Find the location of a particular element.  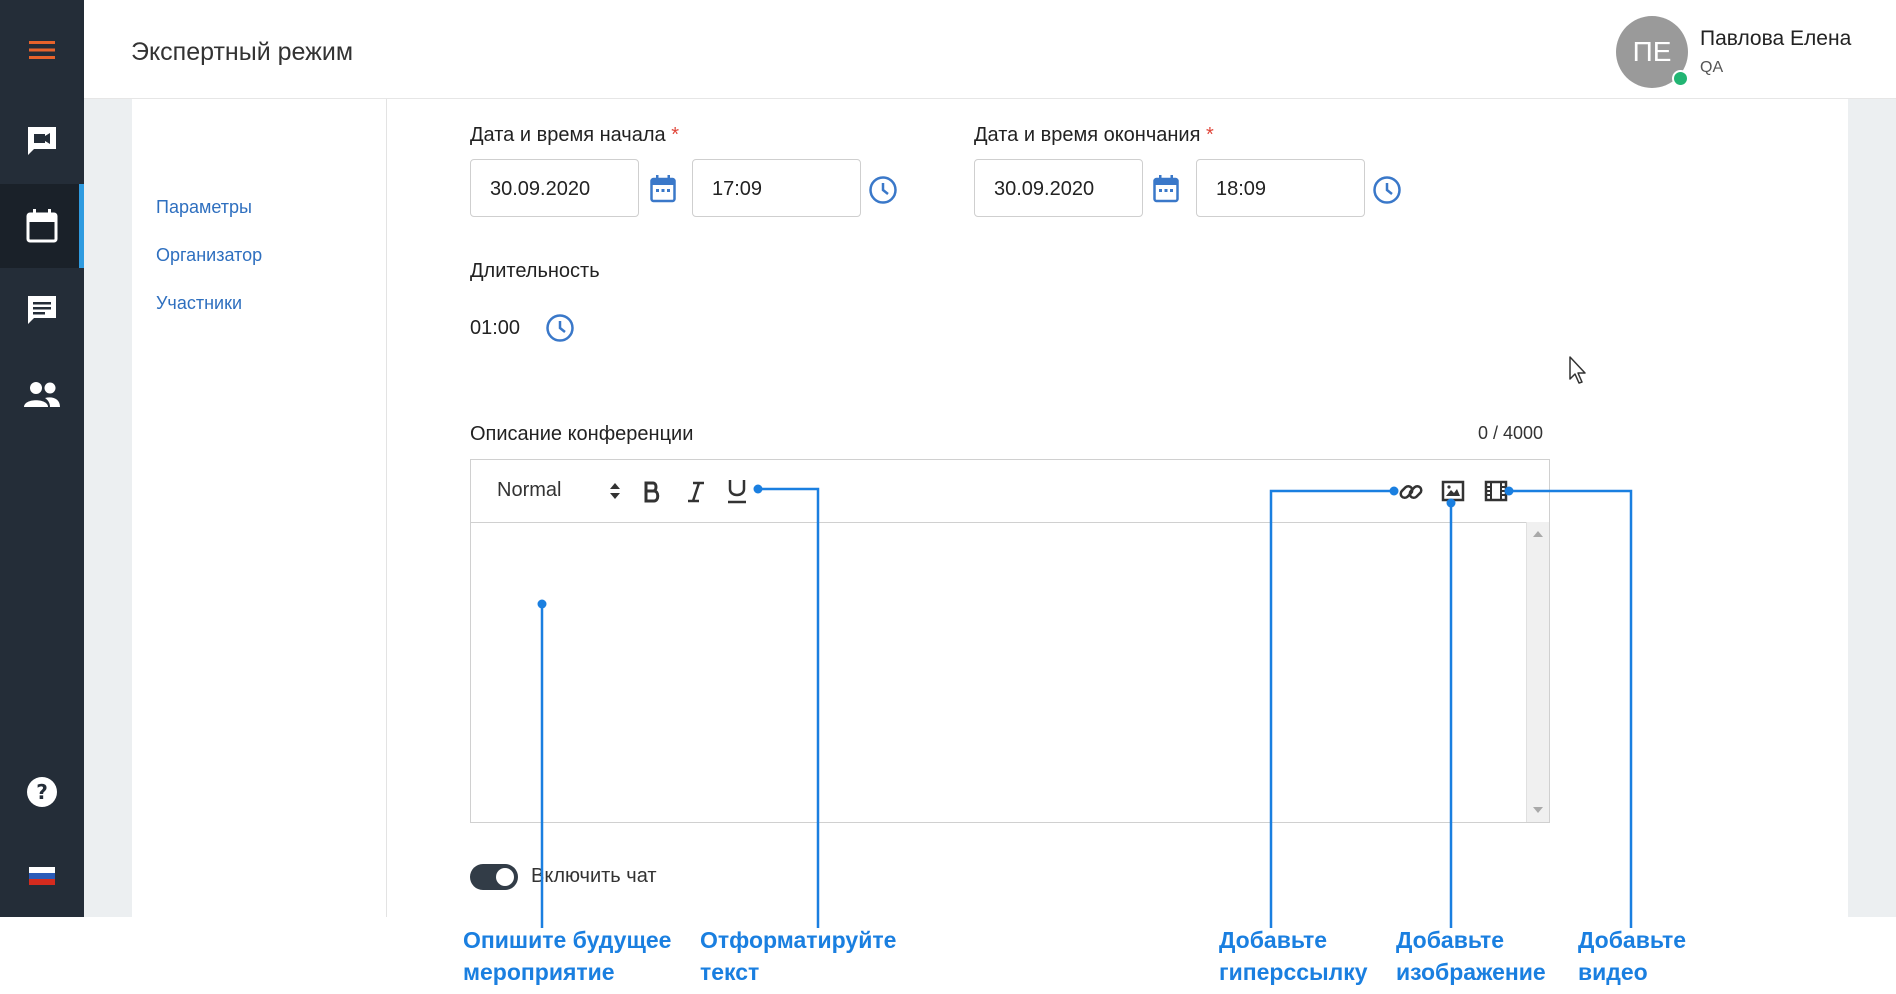

callout-video: Добавьте видео is located at coordinates (1632, 956).